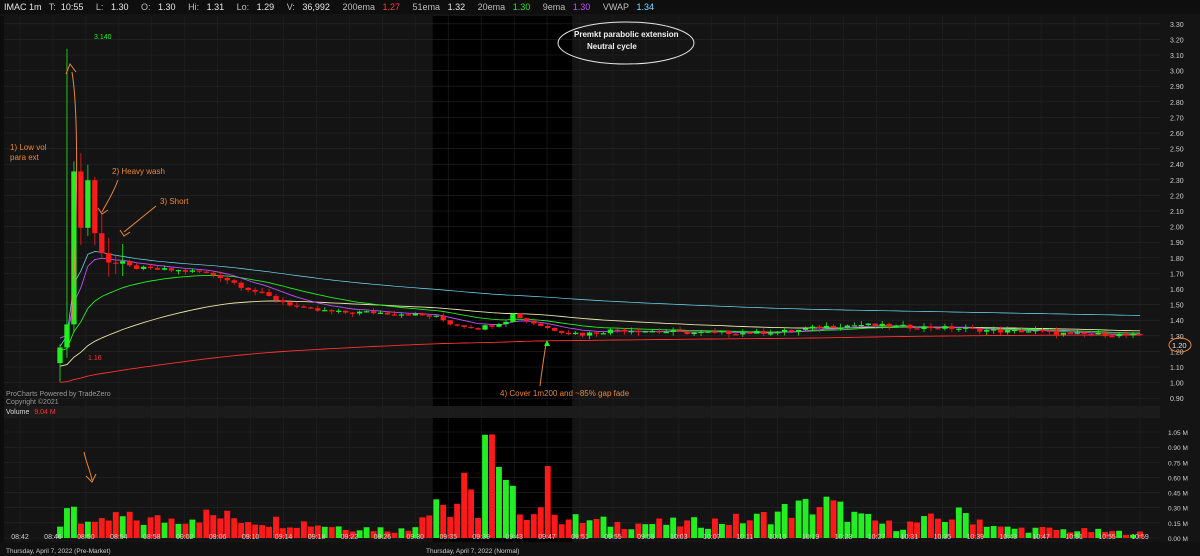 The height and width of the screenshot is (556, 1200). What do you see at coordinates (1177, 118) in the screenshot?
I see `price-tick-6: 2.70` at bounding box center [1177, 118].